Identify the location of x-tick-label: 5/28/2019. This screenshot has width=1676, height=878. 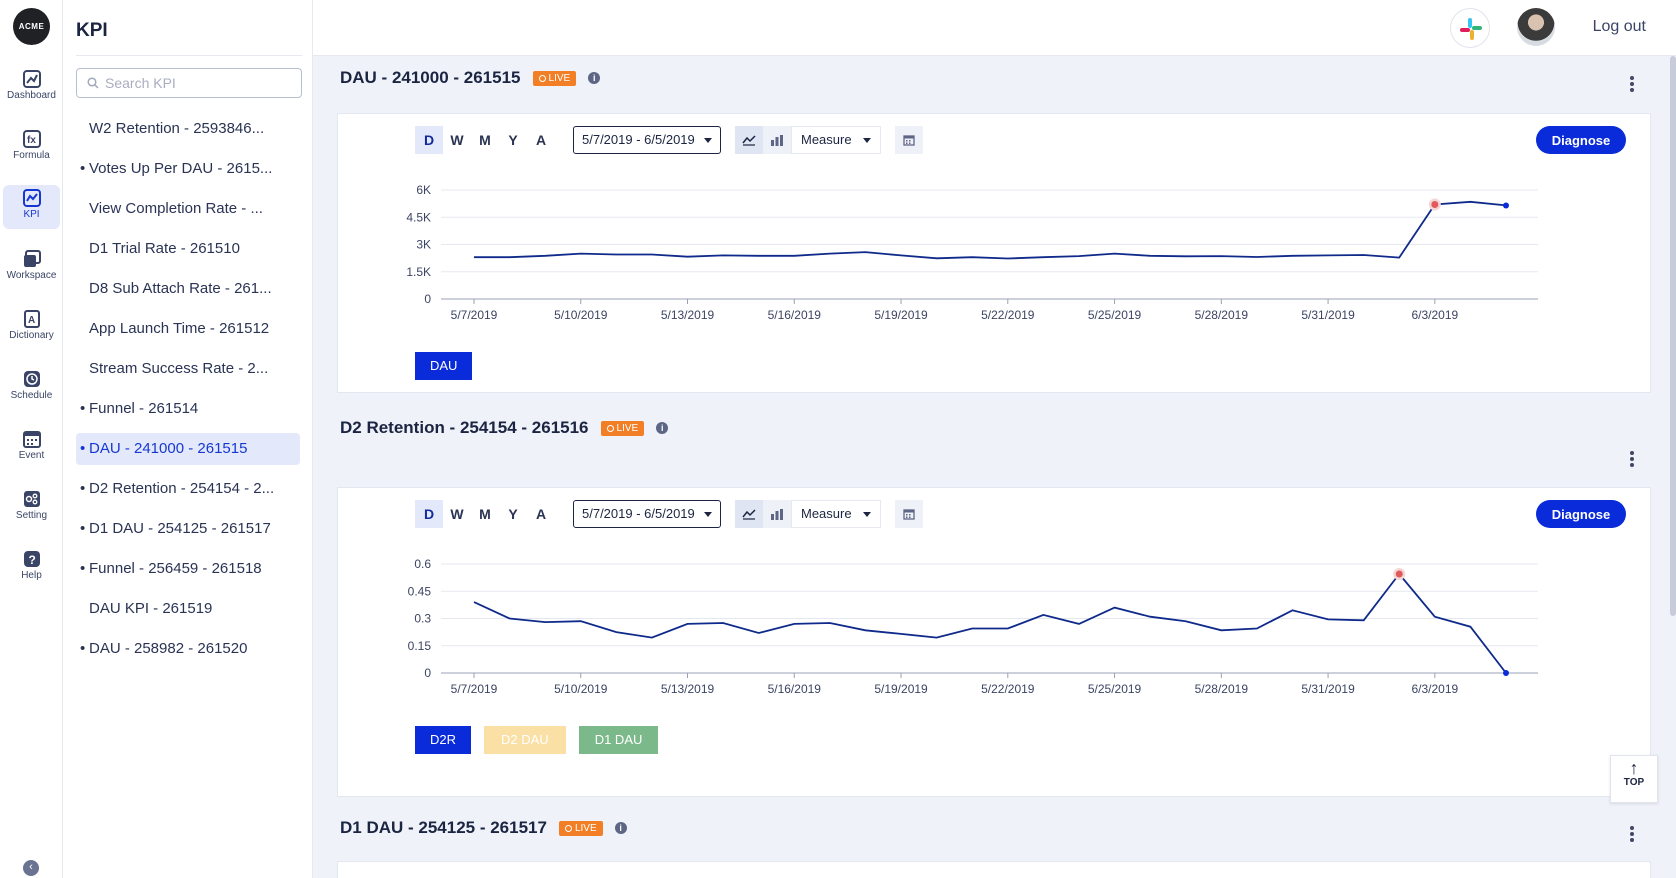
(1222, 315).